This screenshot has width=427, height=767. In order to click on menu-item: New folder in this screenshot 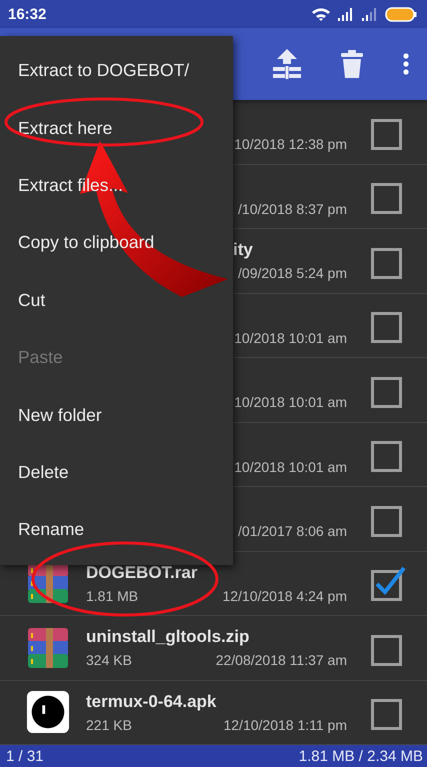, I will do `click(116, 415)`.